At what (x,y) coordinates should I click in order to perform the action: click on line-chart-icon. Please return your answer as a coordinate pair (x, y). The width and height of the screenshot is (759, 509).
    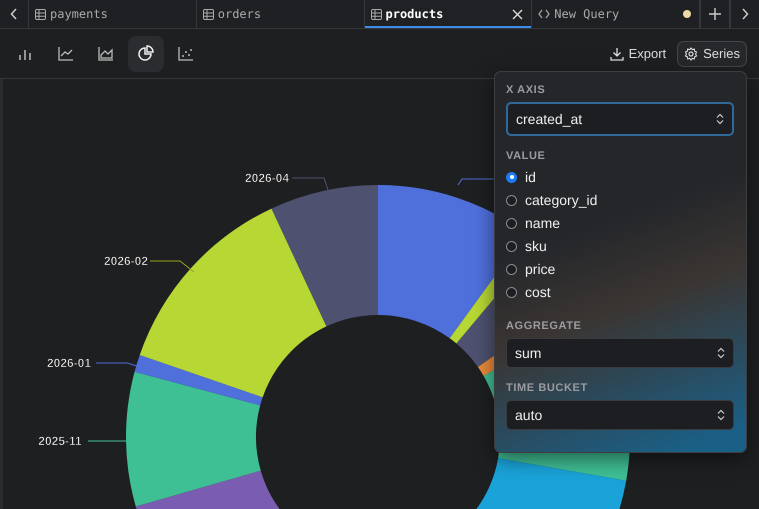
    Looking at the image, I should click on (66, 53).